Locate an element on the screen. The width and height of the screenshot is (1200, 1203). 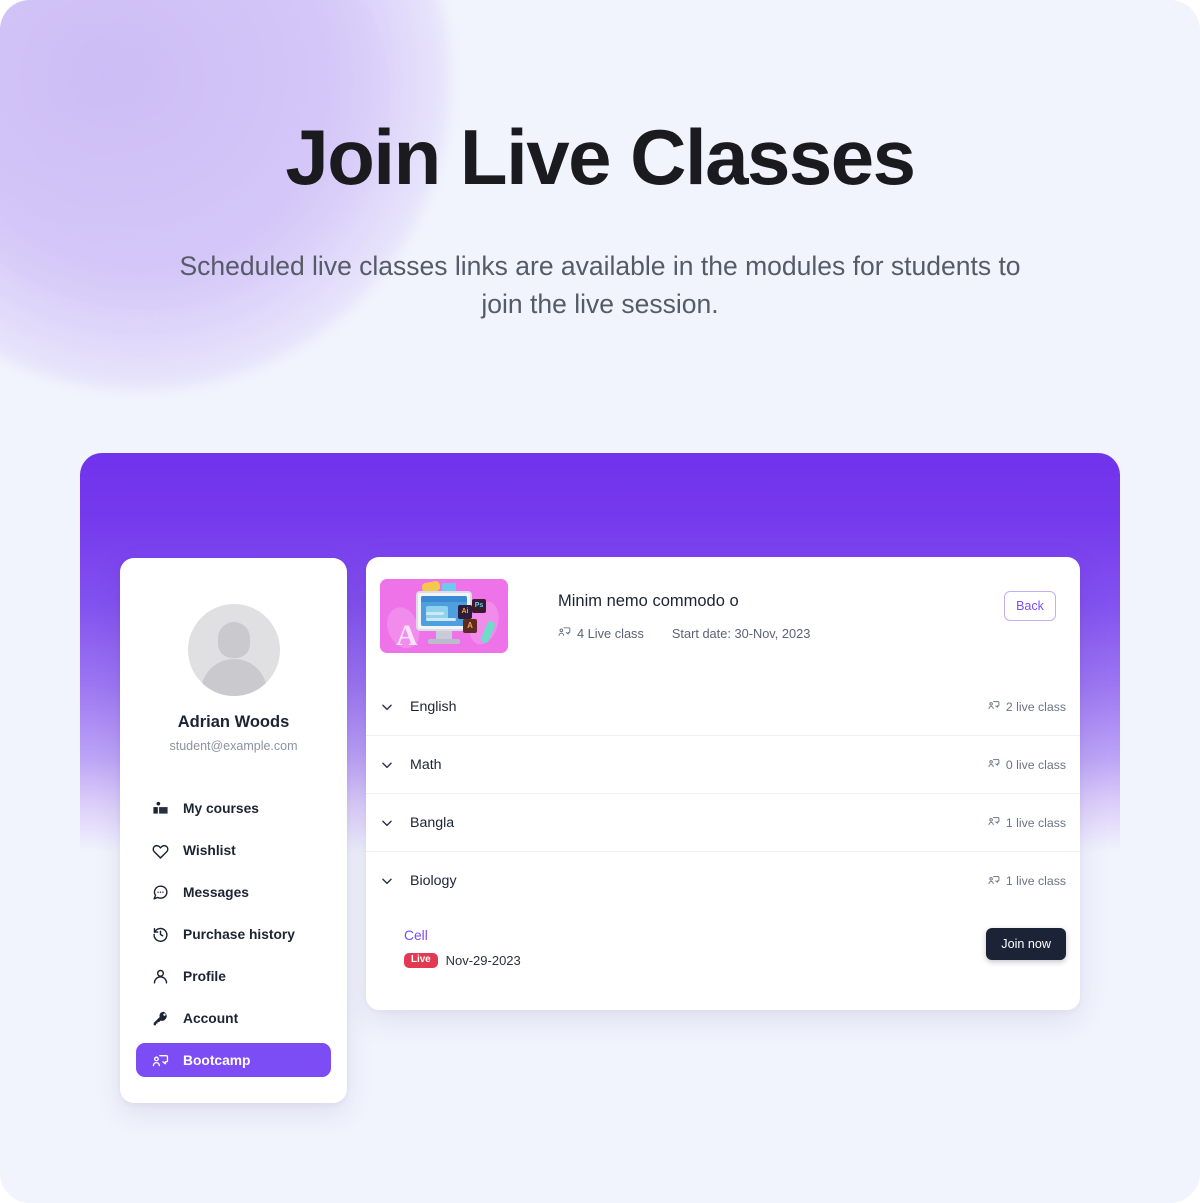
sidebar-item-account: Account is located at coordinates (233, 1018).